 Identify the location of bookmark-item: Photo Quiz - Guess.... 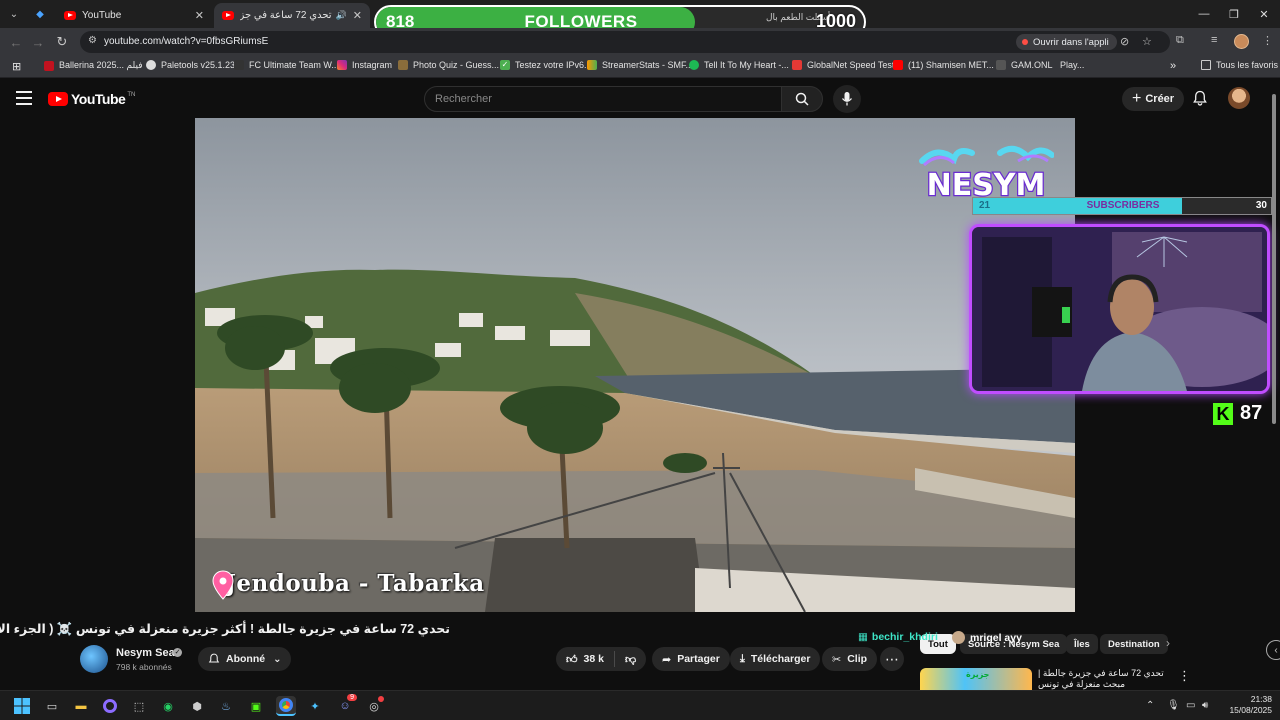
(448, 65).